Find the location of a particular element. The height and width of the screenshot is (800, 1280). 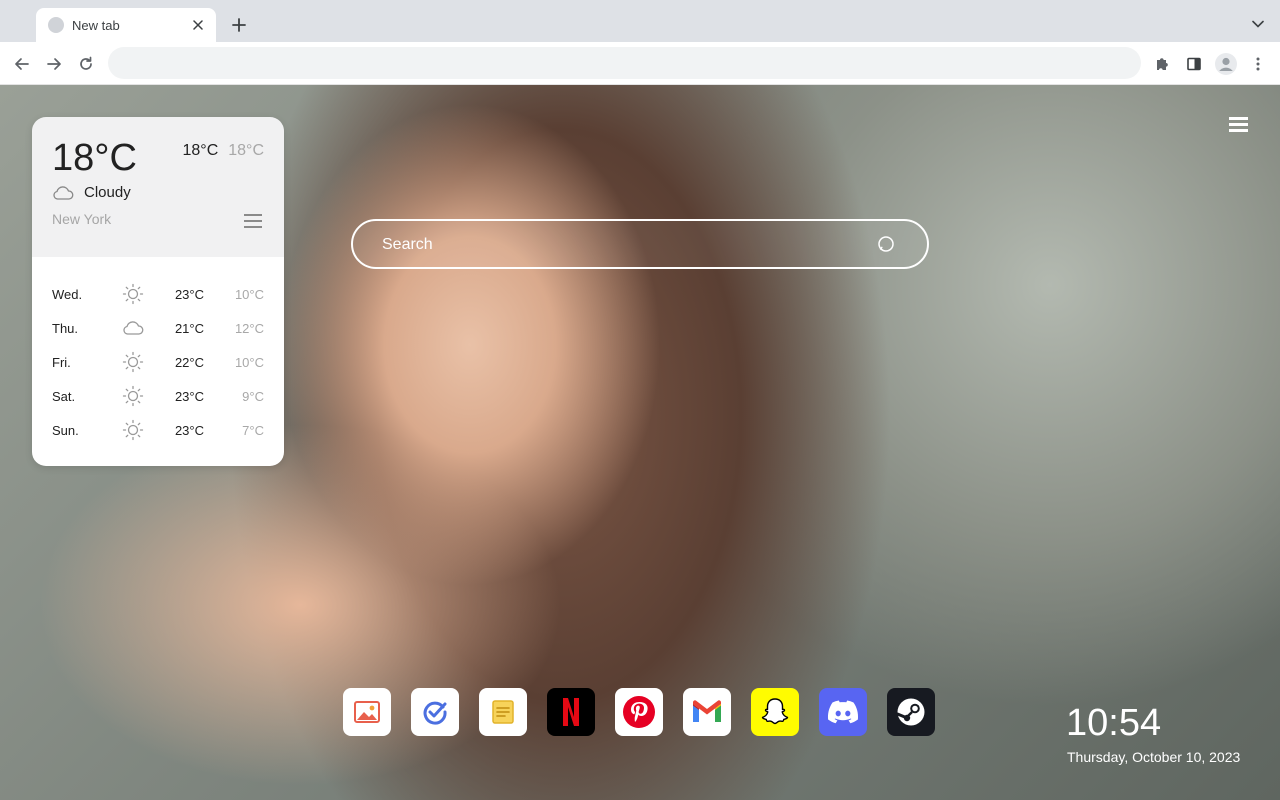

reload-button is located at coordinates (86, 64).